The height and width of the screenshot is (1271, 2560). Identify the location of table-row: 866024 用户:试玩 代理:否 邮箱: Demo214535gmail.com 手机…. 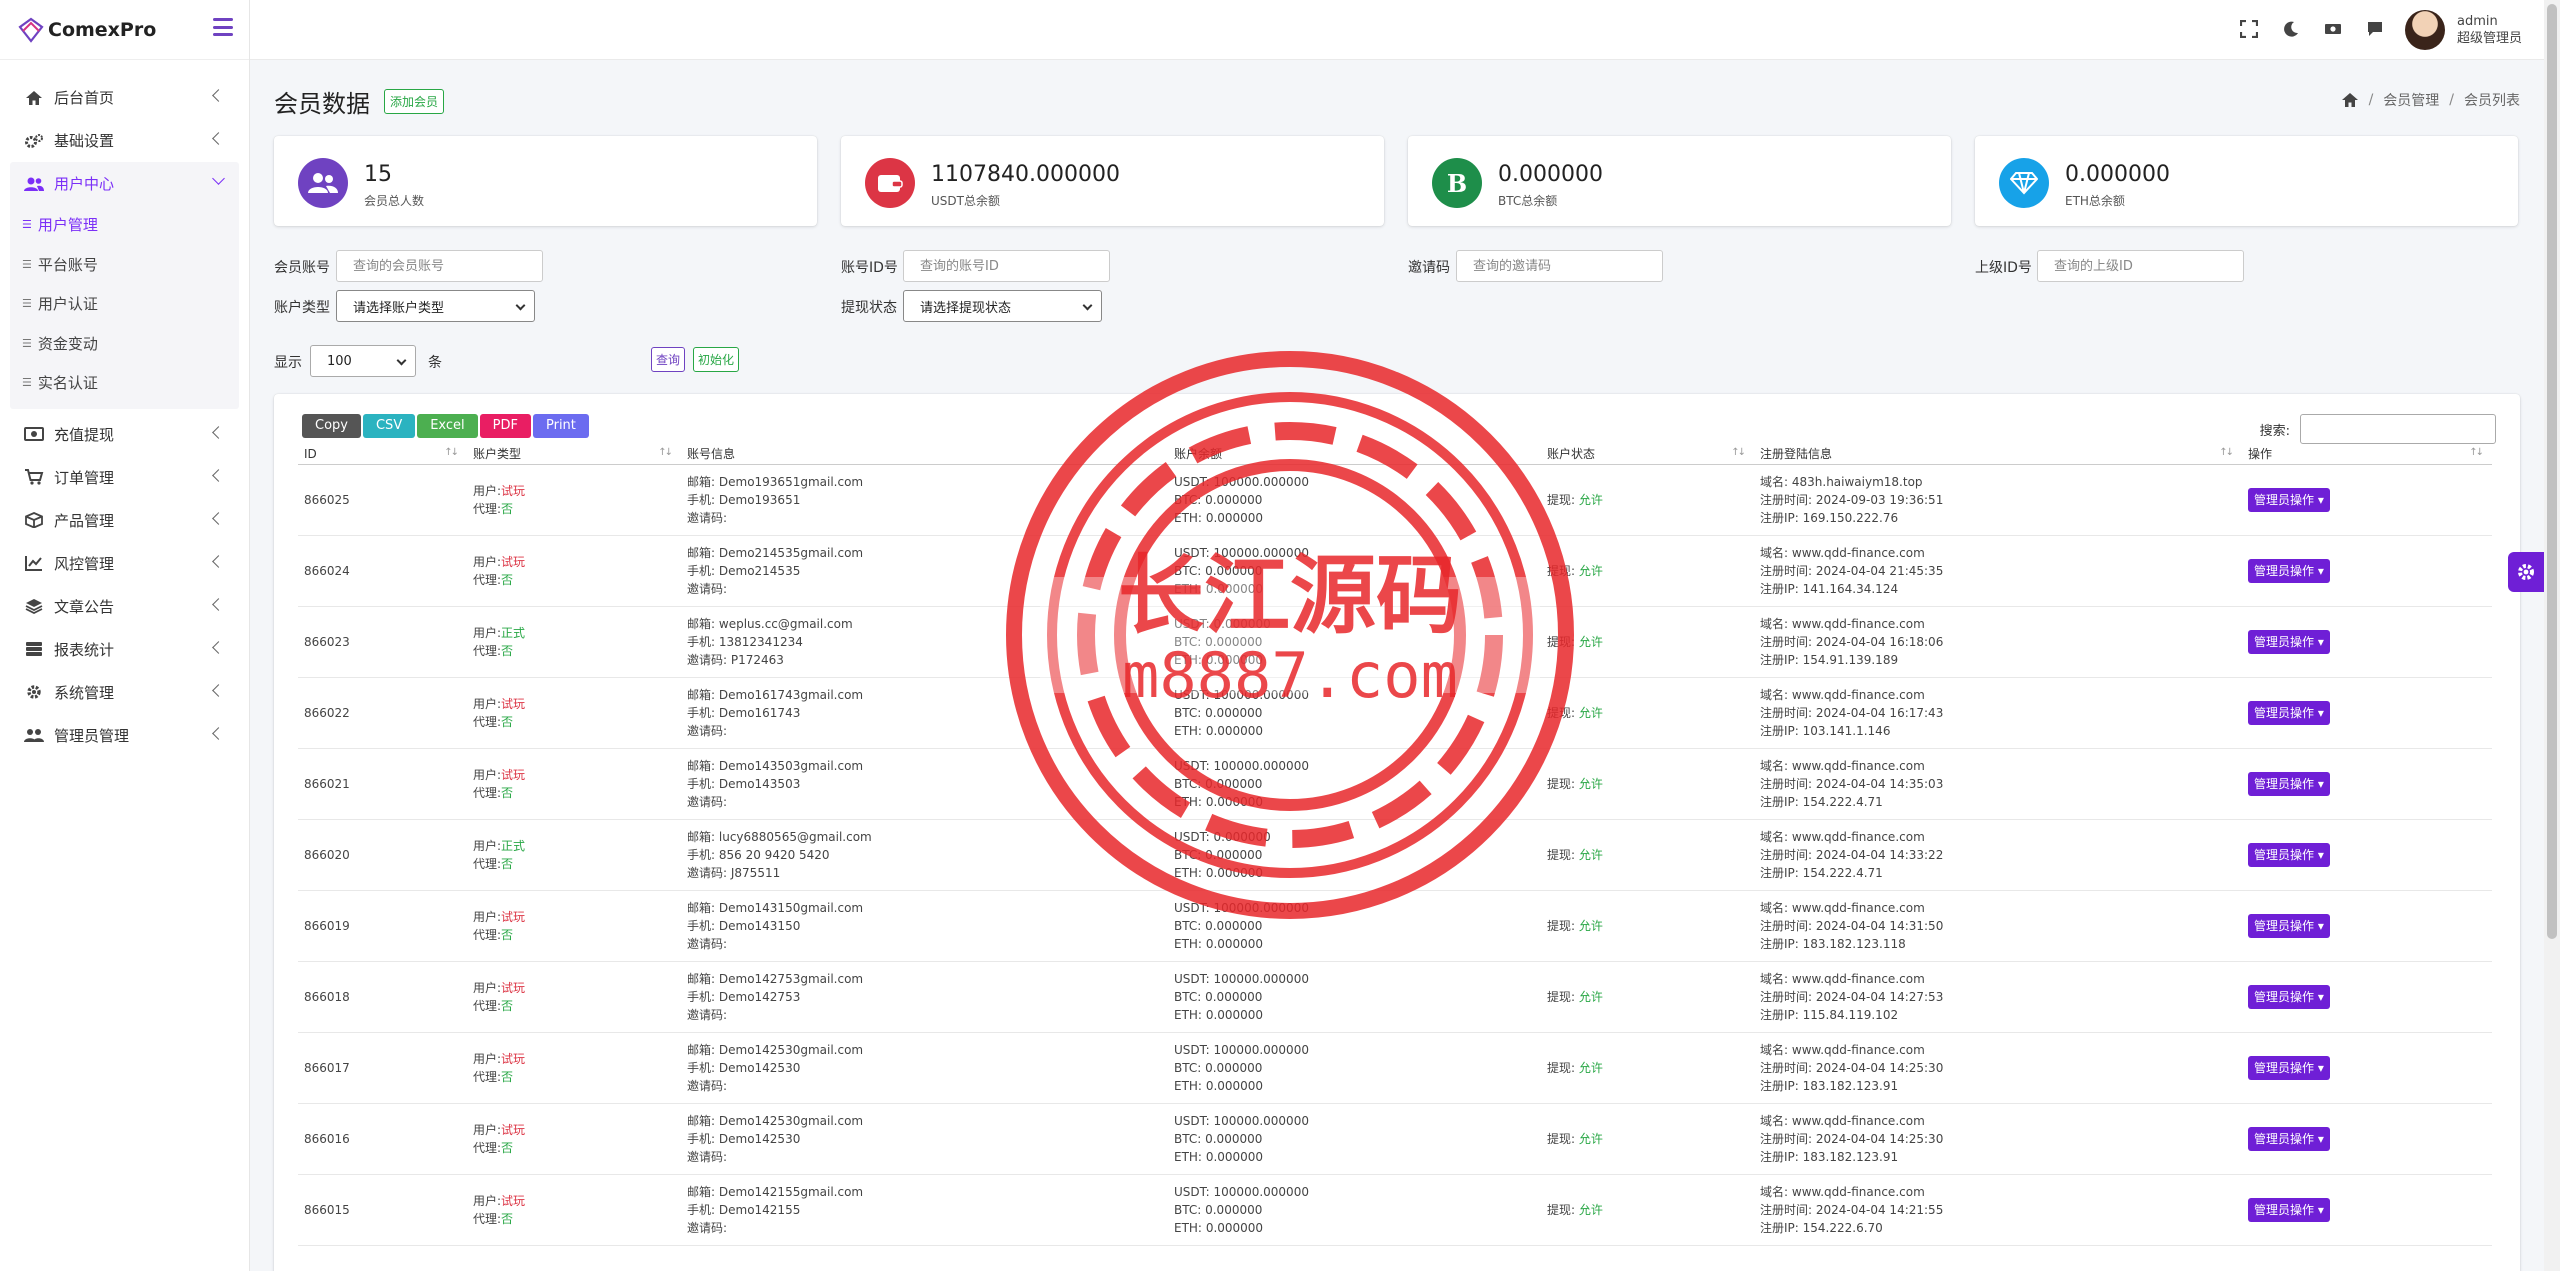
(1395, 571).